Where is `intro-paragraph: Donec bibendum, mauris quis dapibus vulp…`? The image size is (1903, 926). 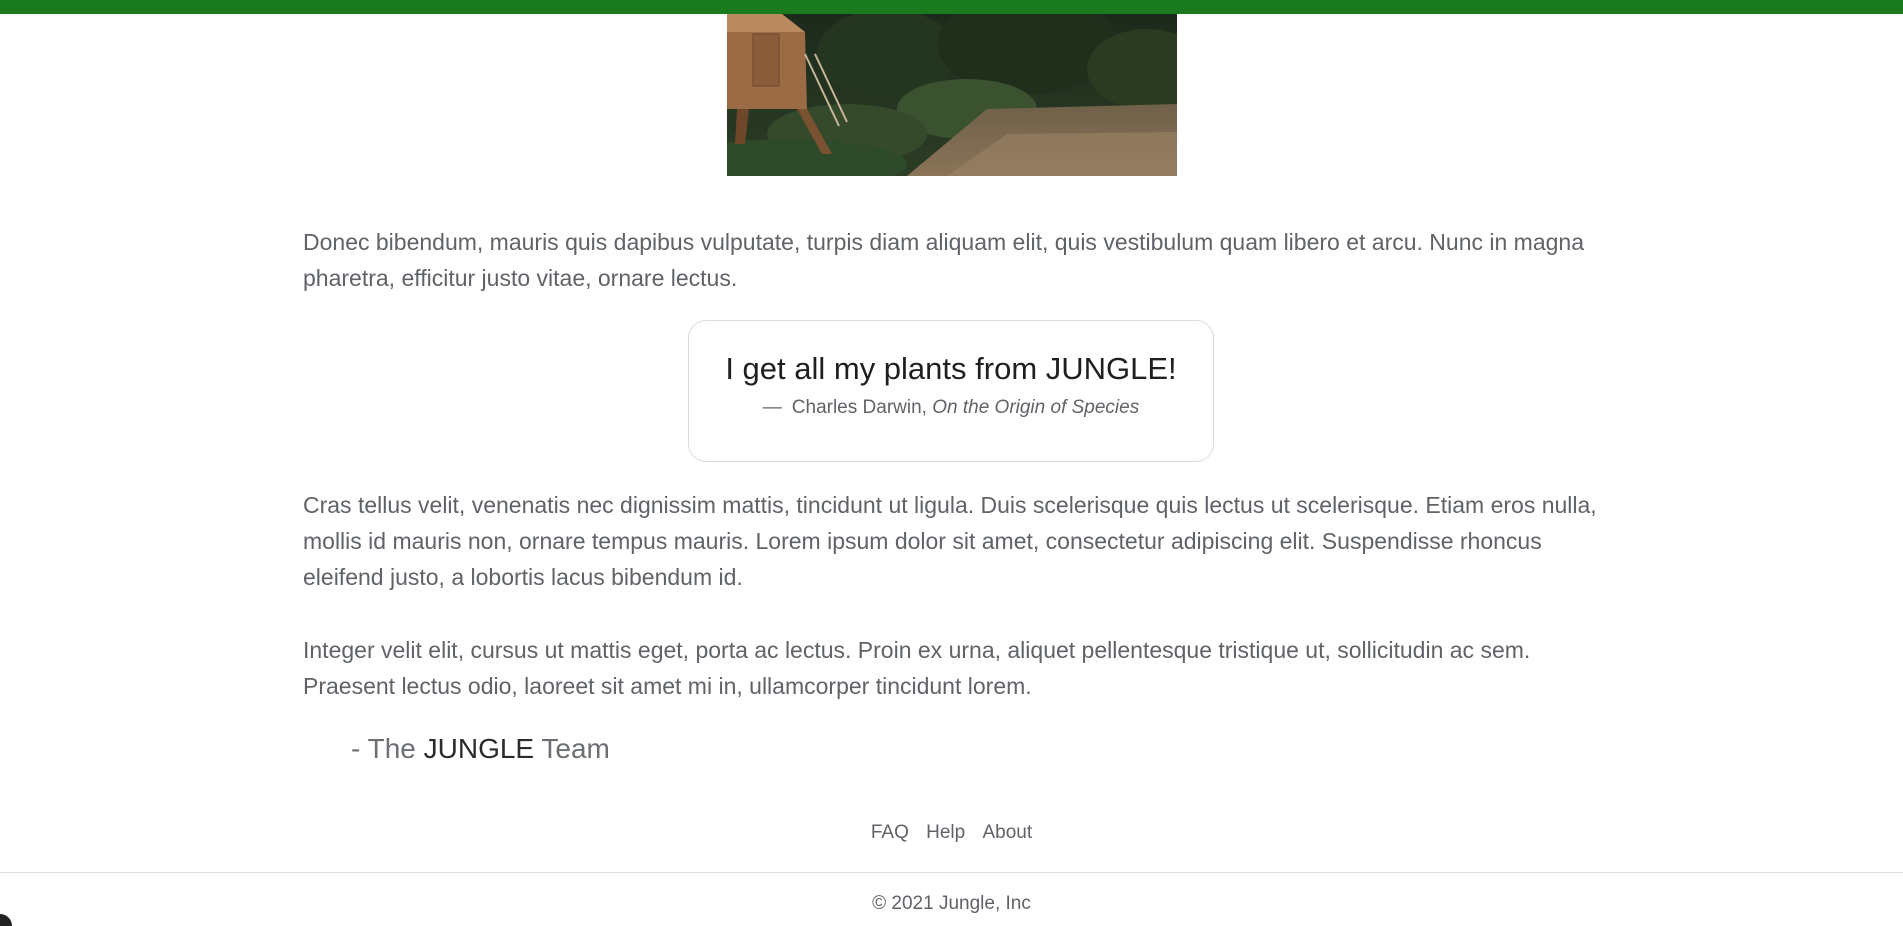
intro-paragraph: Donec bibendum, mauris quis dapibus vulp… is located at coordinates (944, 260).